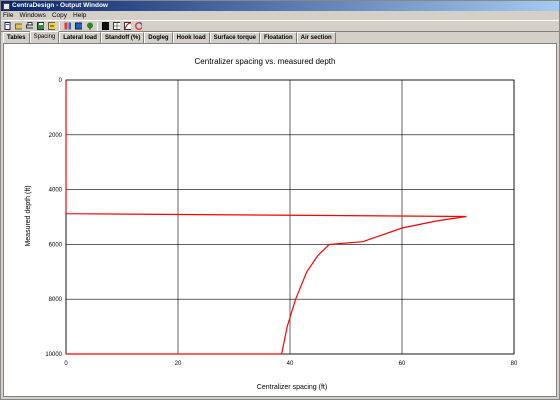  I want to click on x-axis-label: Centralizer spacing (ft), so click(292, 387).